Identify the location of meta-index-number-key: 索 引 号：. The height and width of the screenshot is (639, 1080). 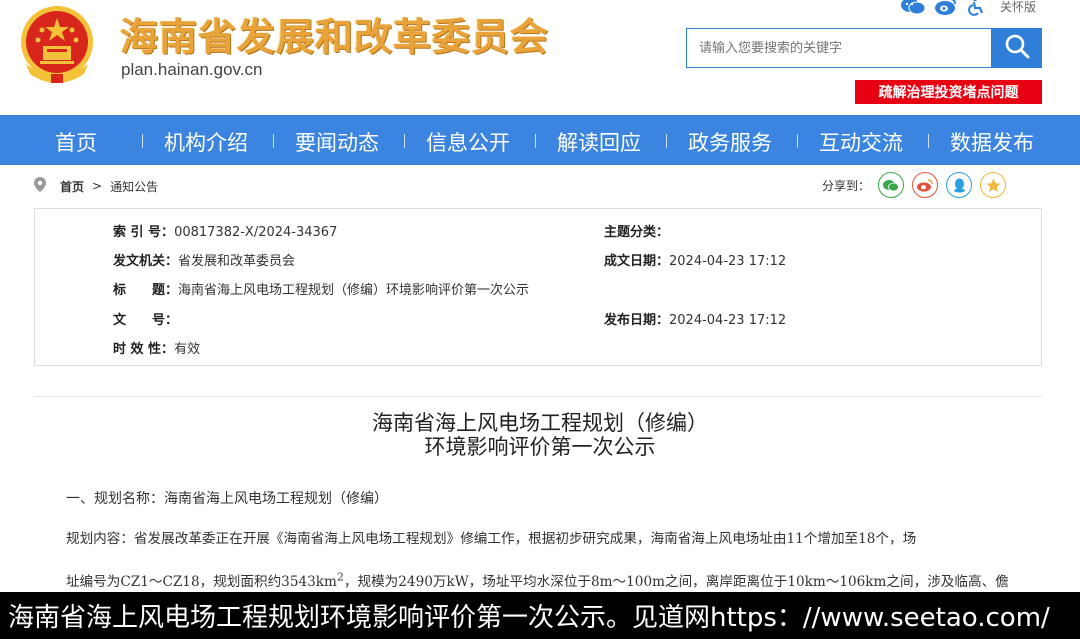
(144, 232).